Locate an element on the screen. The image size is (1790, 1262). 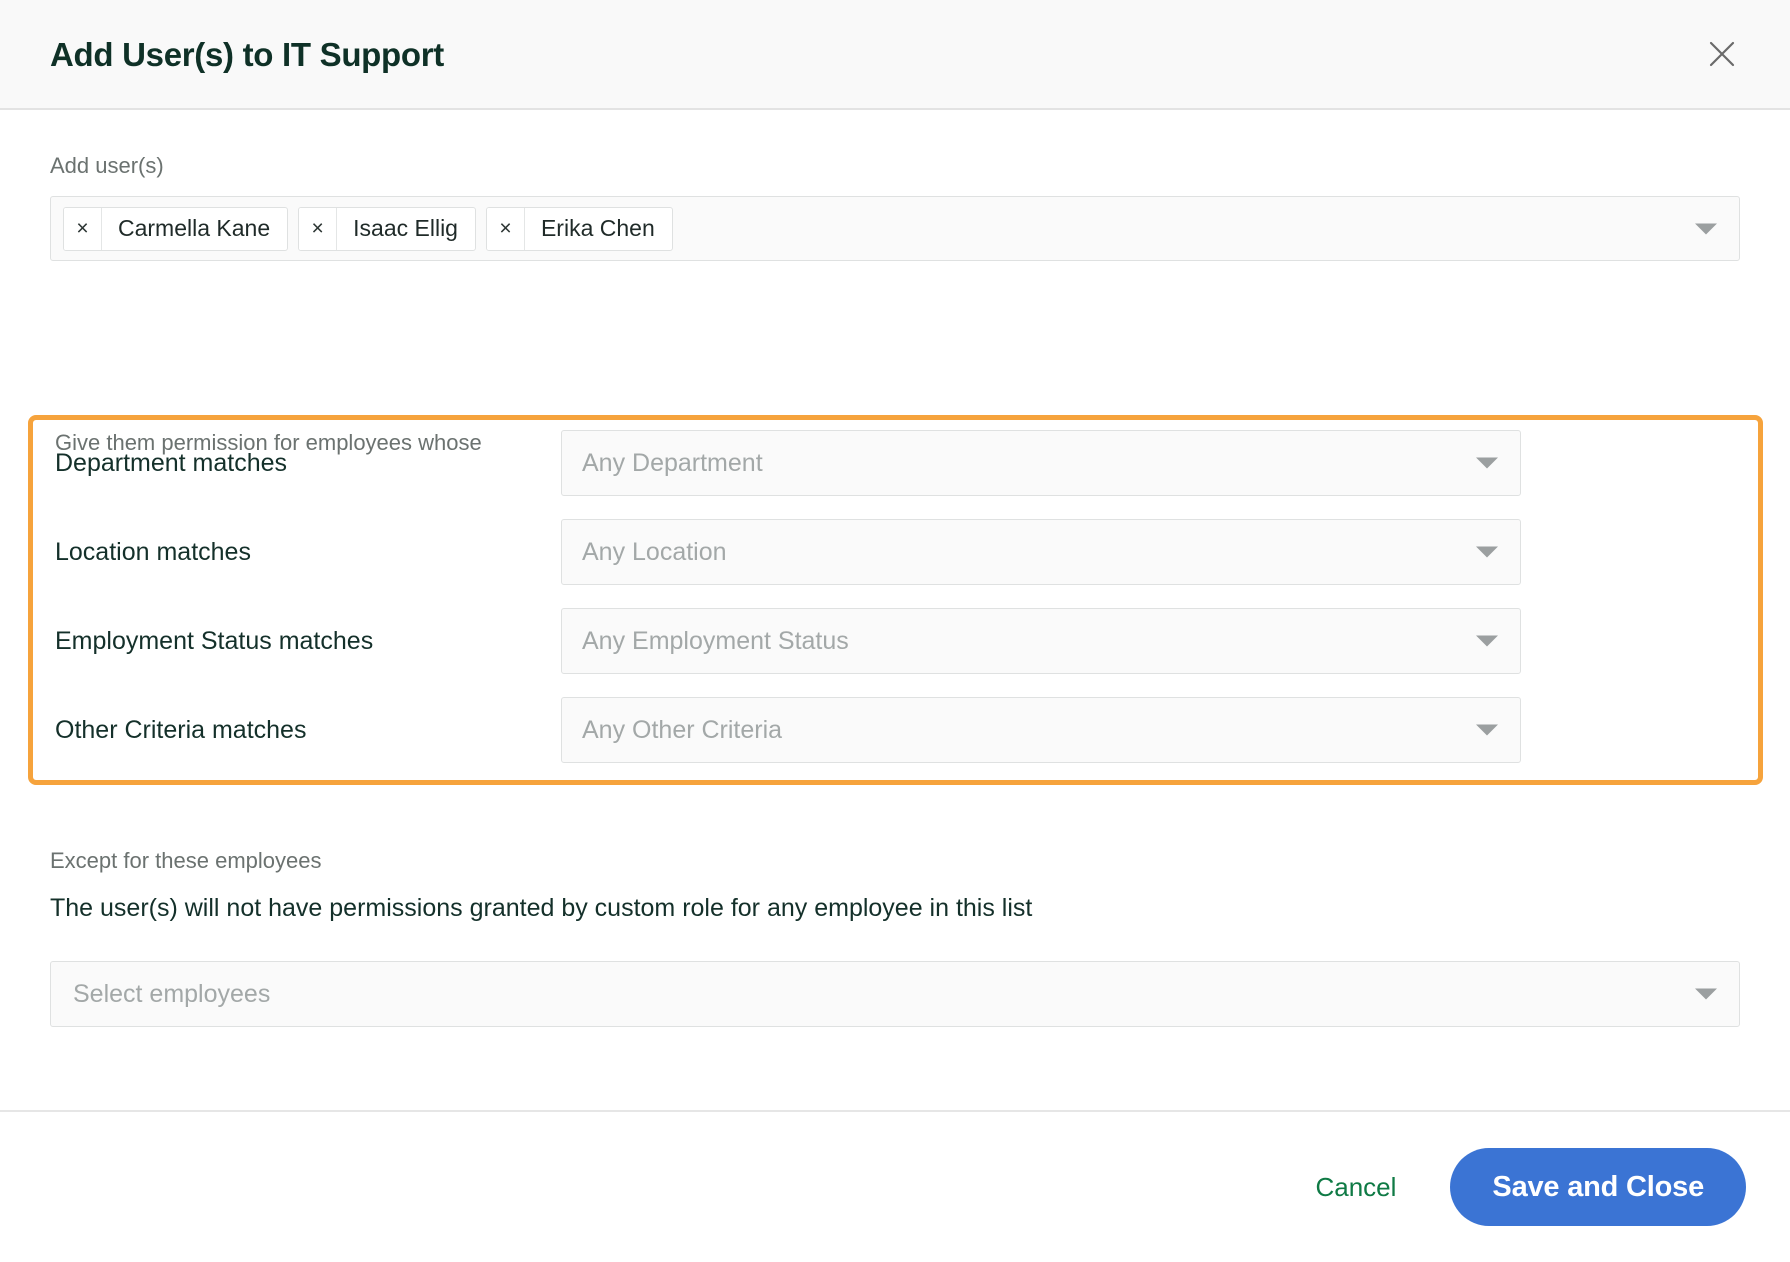
close-button is located at coordinates (1722, 54).